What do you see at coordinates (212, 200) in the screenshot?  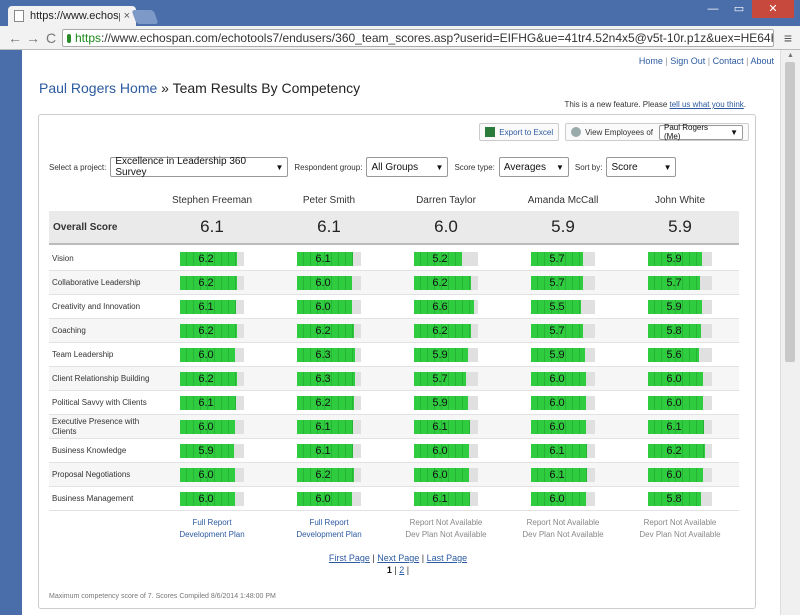 I see `employee-name-header: Stephen Freeman` at bounding box center [212, 200].